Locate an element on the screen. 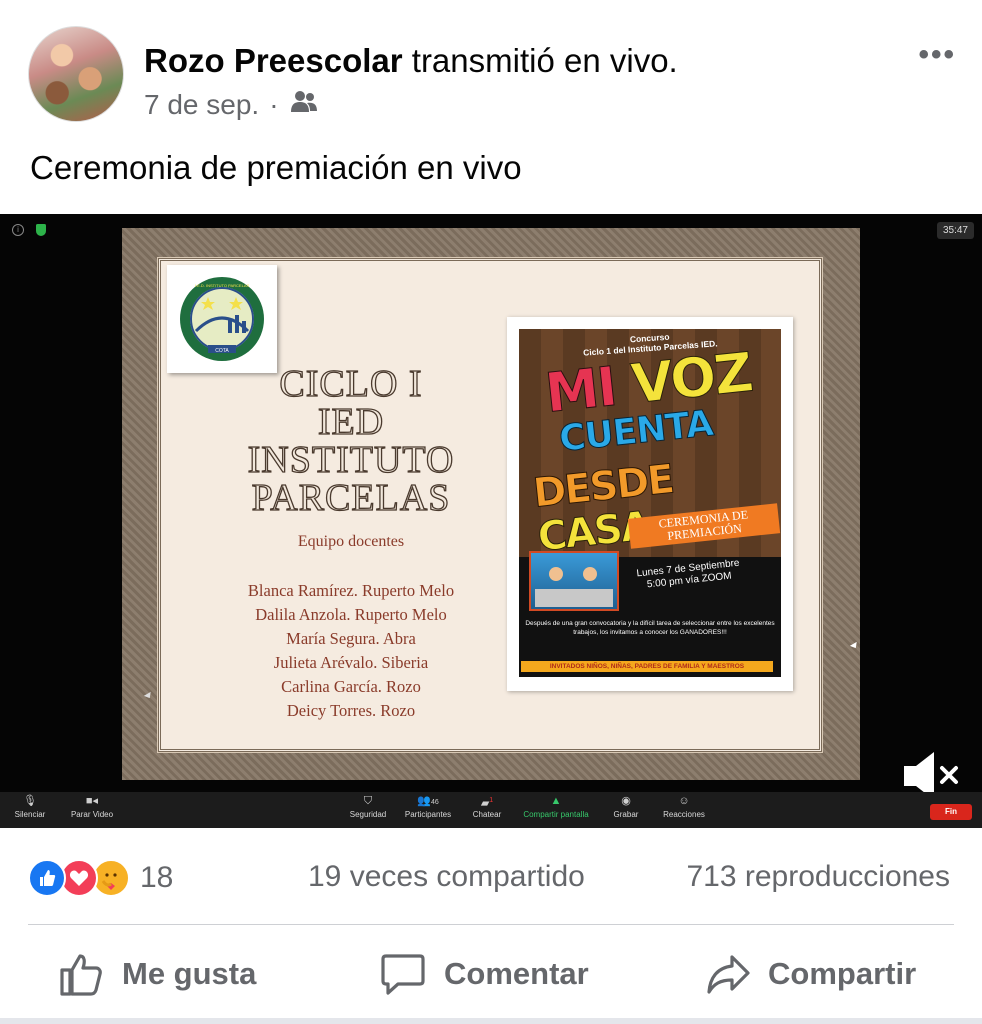 The image size is (982, 1024). zoom-mute-label: Silenciar is located at coordinates (30, 814).